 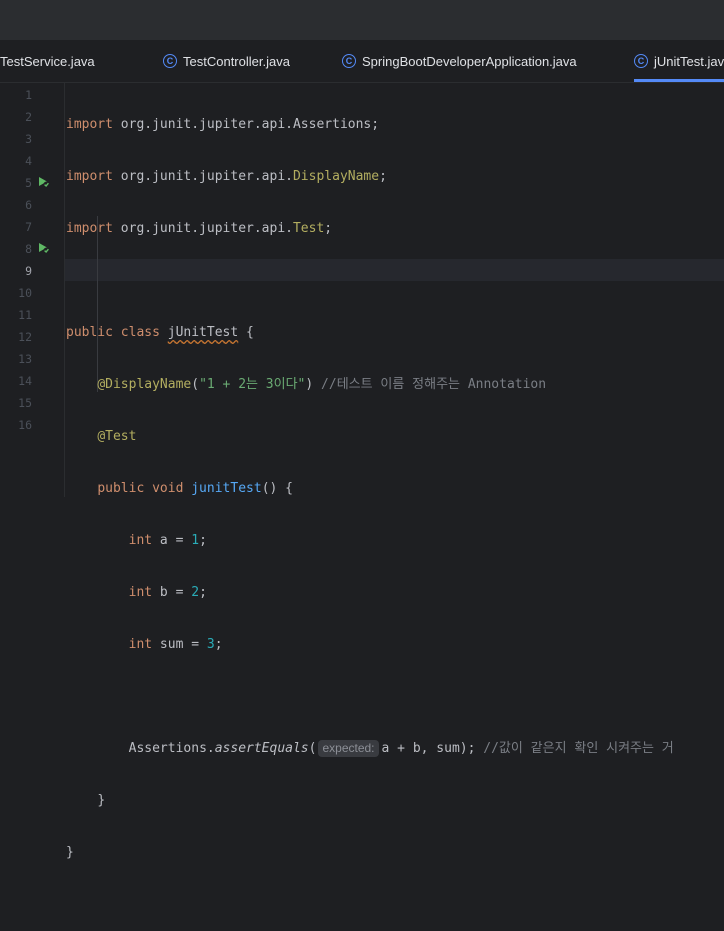 I want to click on line-number: 3, so click(x=28, y=139).